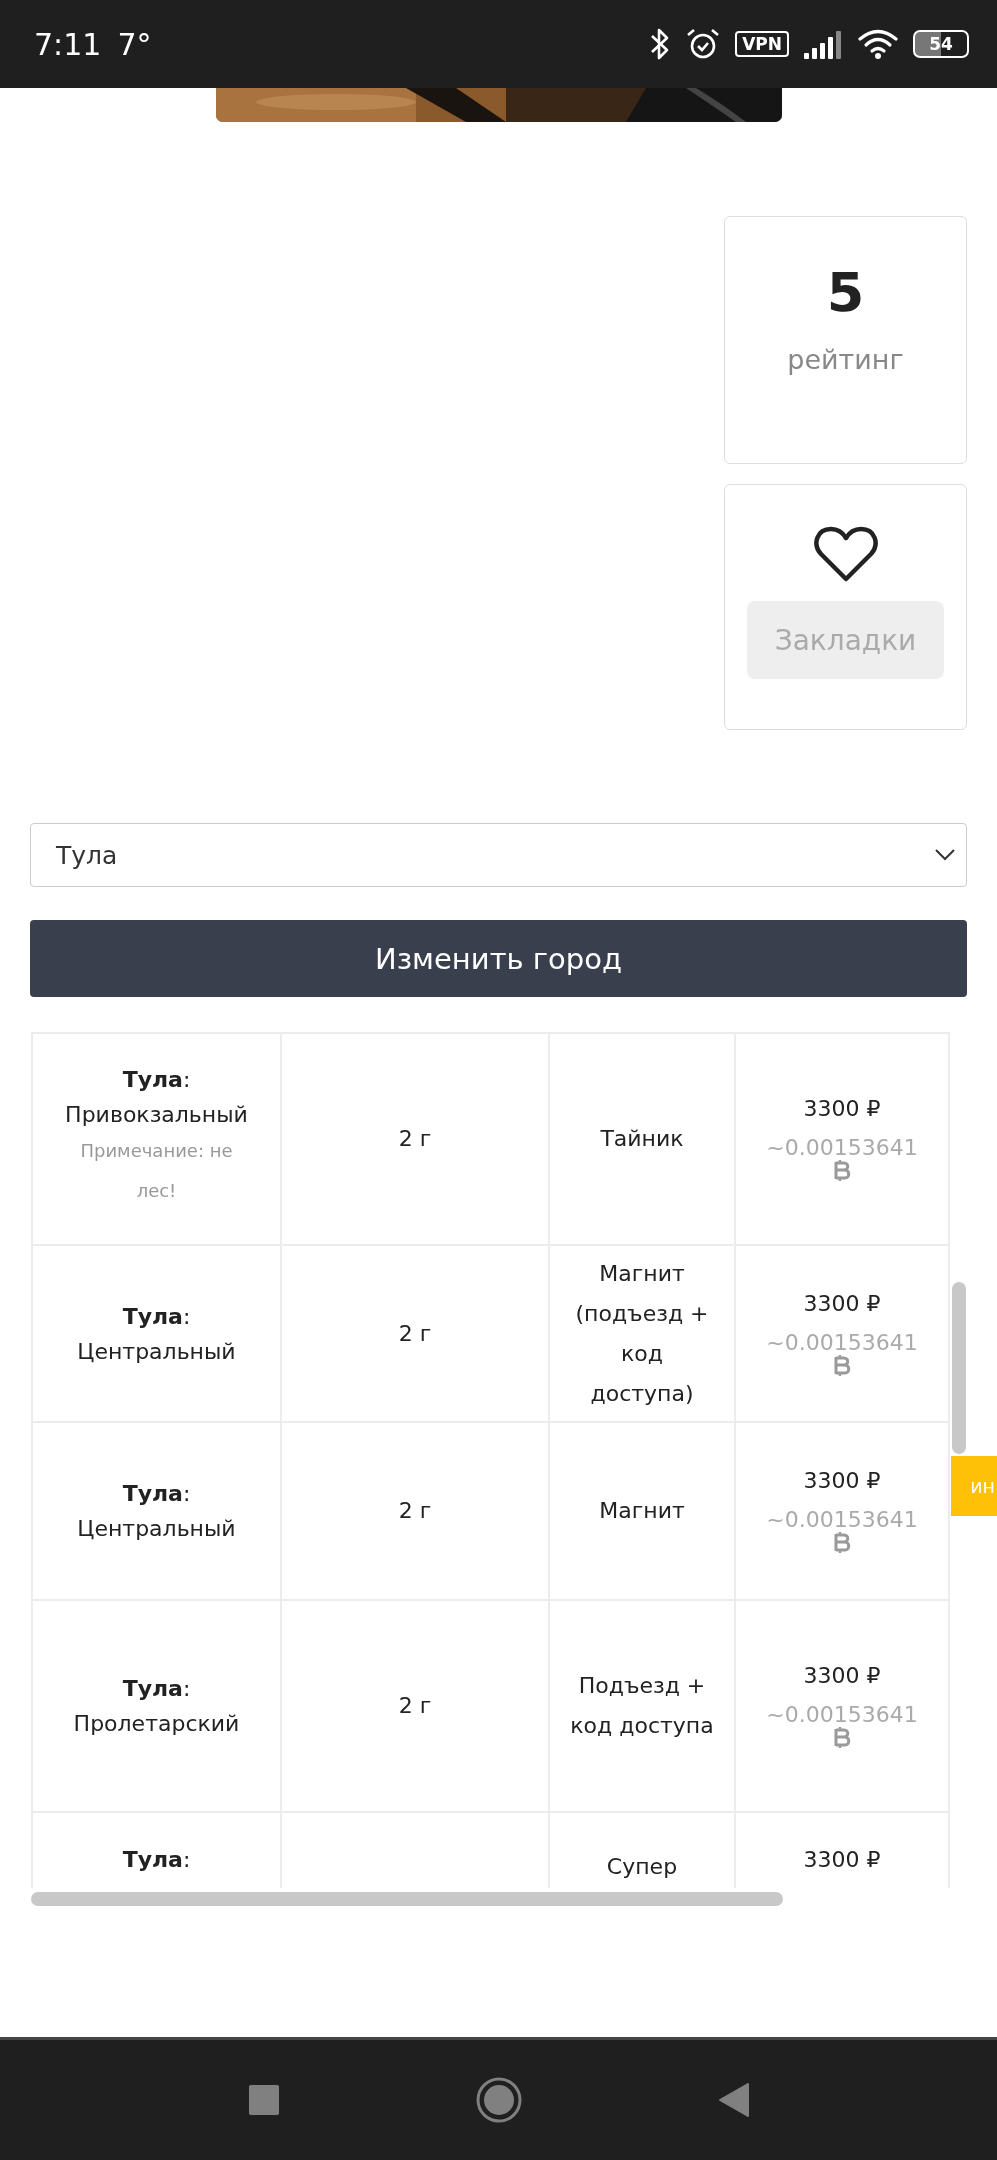 The height and width of the screenshot is (2160, 997). I want to click on rating-value: 5, so click(845, 292).